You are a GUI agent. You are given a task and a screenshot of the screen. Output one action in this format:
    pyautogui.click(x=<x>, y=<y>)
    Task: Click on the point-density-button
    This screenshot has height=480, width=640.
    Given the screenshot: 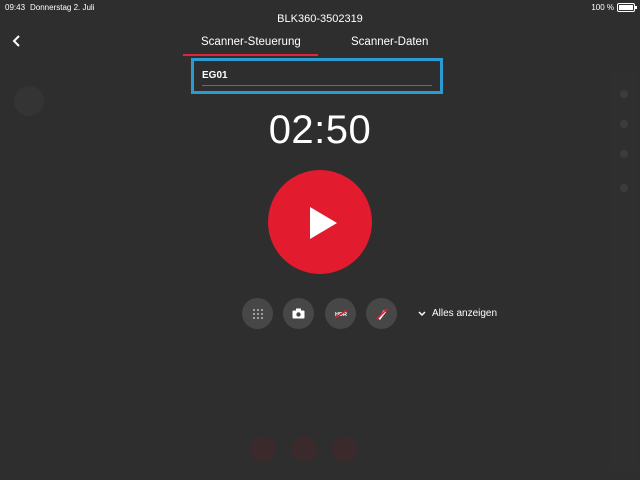 What is the action you would take?
    pyautogui.click(x=257, y=313)
    